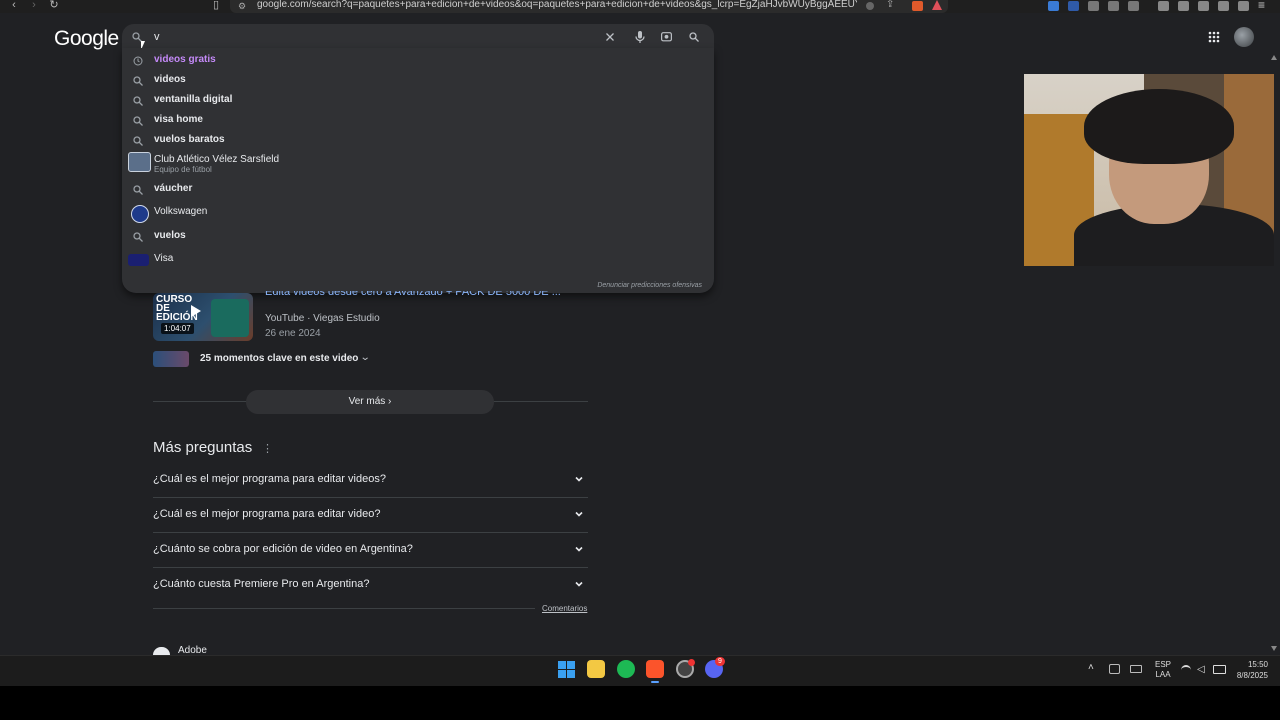 The image size is (1280, 720). Describe the element at coordinates (917, 6) in the screenshot. I see `brave-shields-icon` at that location.